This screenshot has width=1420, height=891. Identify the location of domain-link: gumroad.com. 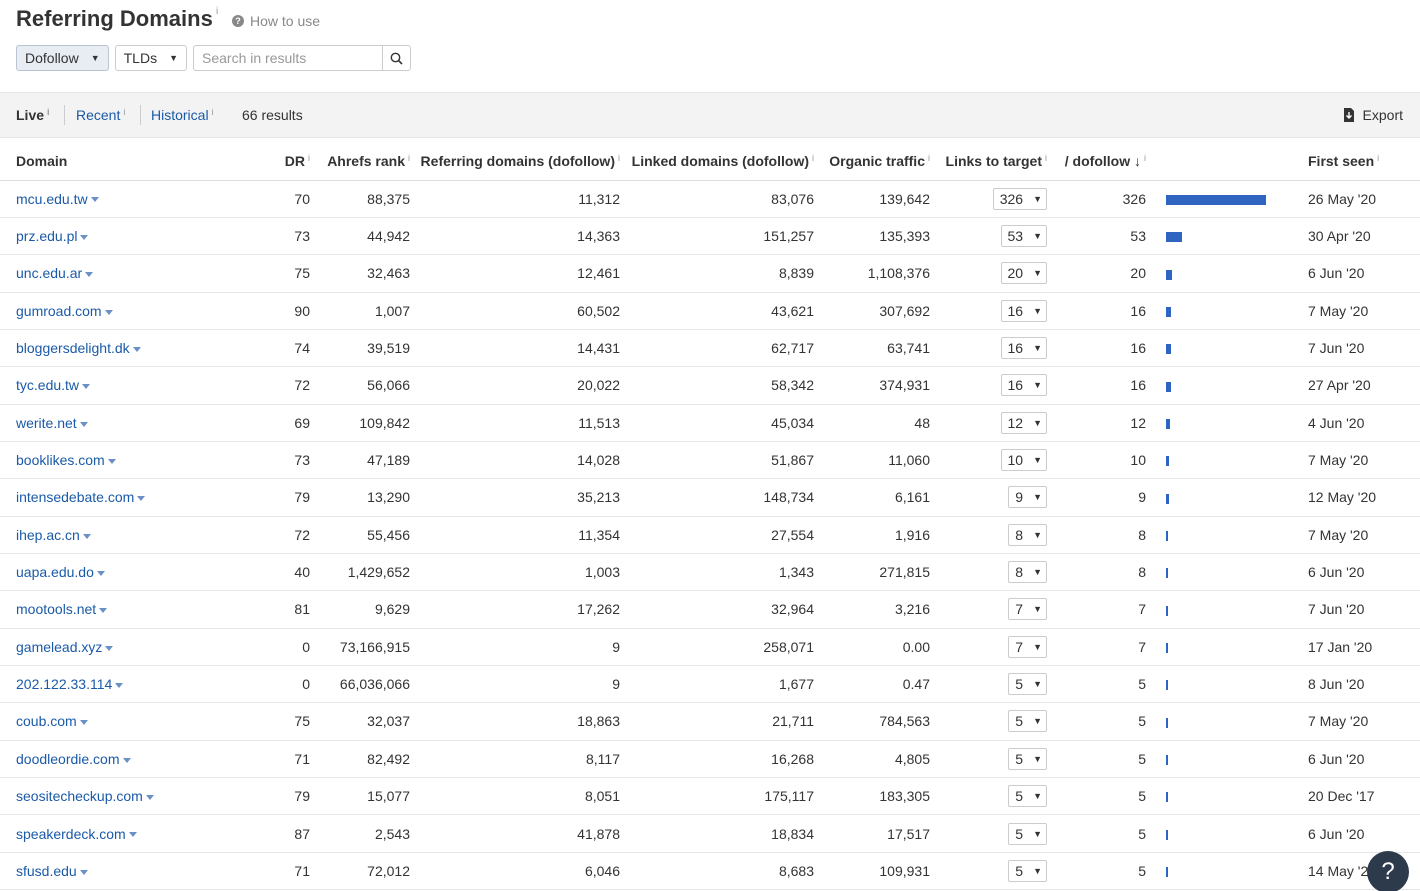
(59, 311).